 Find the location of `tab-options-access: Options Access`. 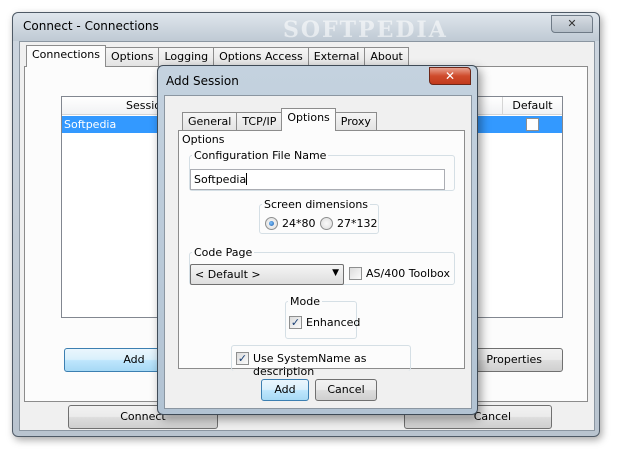

tab-options-access: Options Access is located at coordinates (261, 57).